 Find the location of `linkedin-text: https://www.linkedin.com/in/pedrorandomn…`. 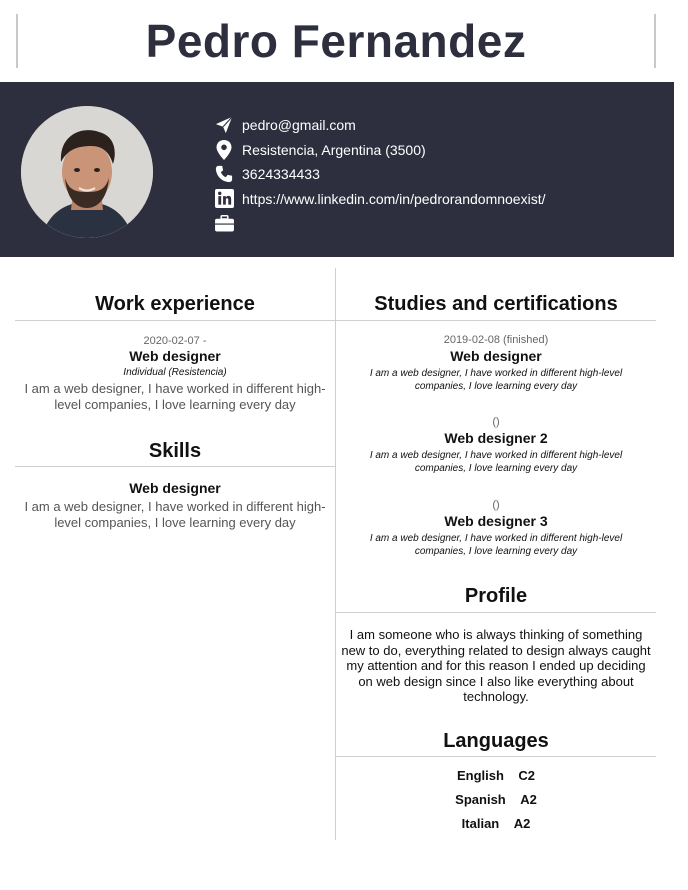

linkedin-text: https://www.linkedin.com/in/pedrorandomn… is located at coordinates (393, 199).